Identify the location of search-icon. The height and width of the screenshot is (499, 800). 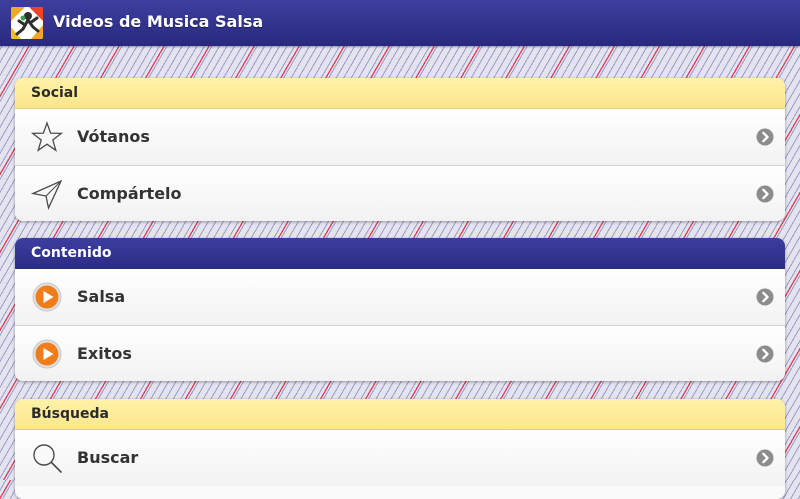
(47, 458).